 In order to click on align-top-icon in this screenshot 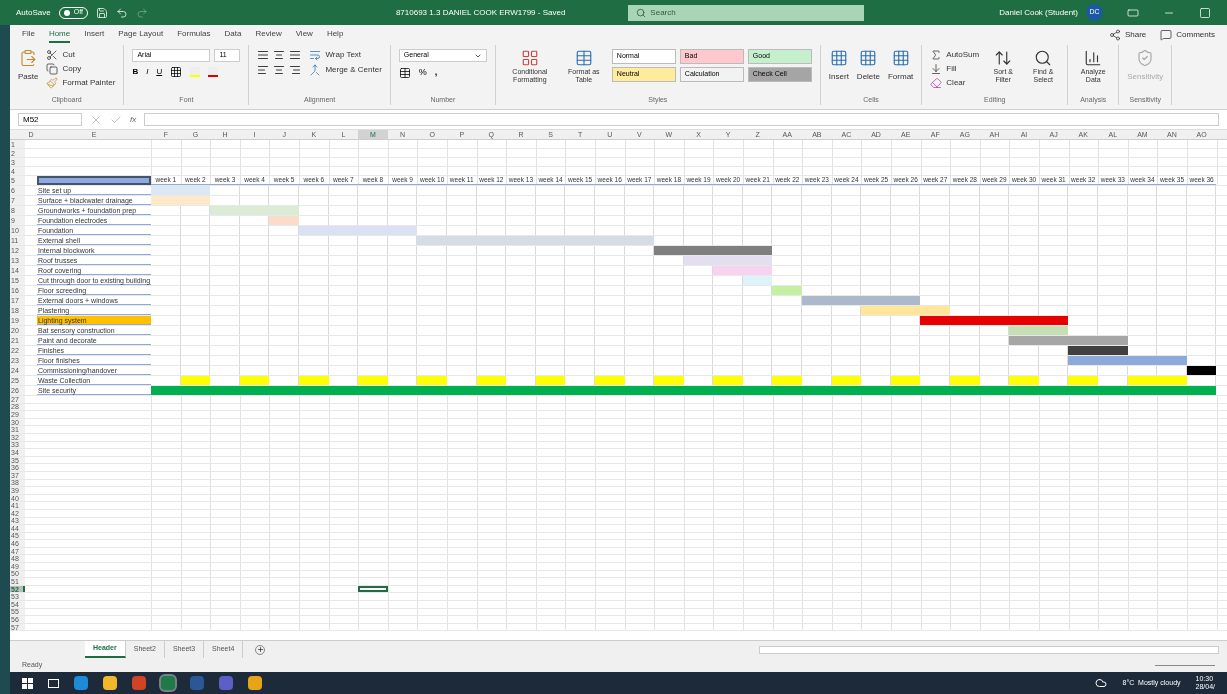, I will do `click(263, 55)`.